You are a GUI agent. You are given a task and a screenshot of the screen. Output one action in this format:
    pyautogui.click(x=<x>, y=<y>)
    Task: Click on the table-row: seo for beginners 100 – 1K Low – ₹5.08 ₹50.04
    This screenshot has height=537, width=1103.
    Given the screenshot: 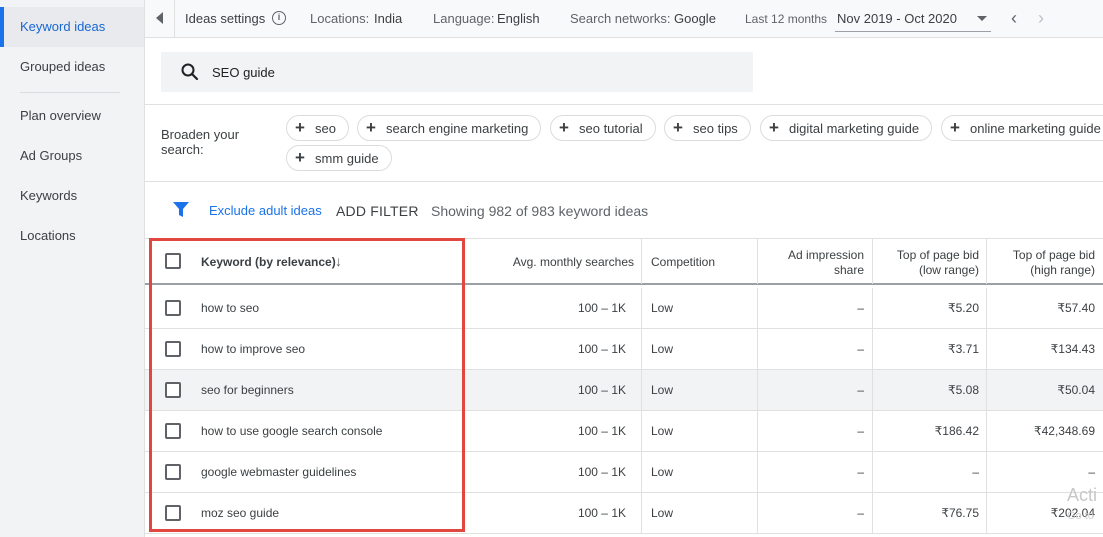 What is the action you would take?
    pyautogui.click(x=624, y=390)
    